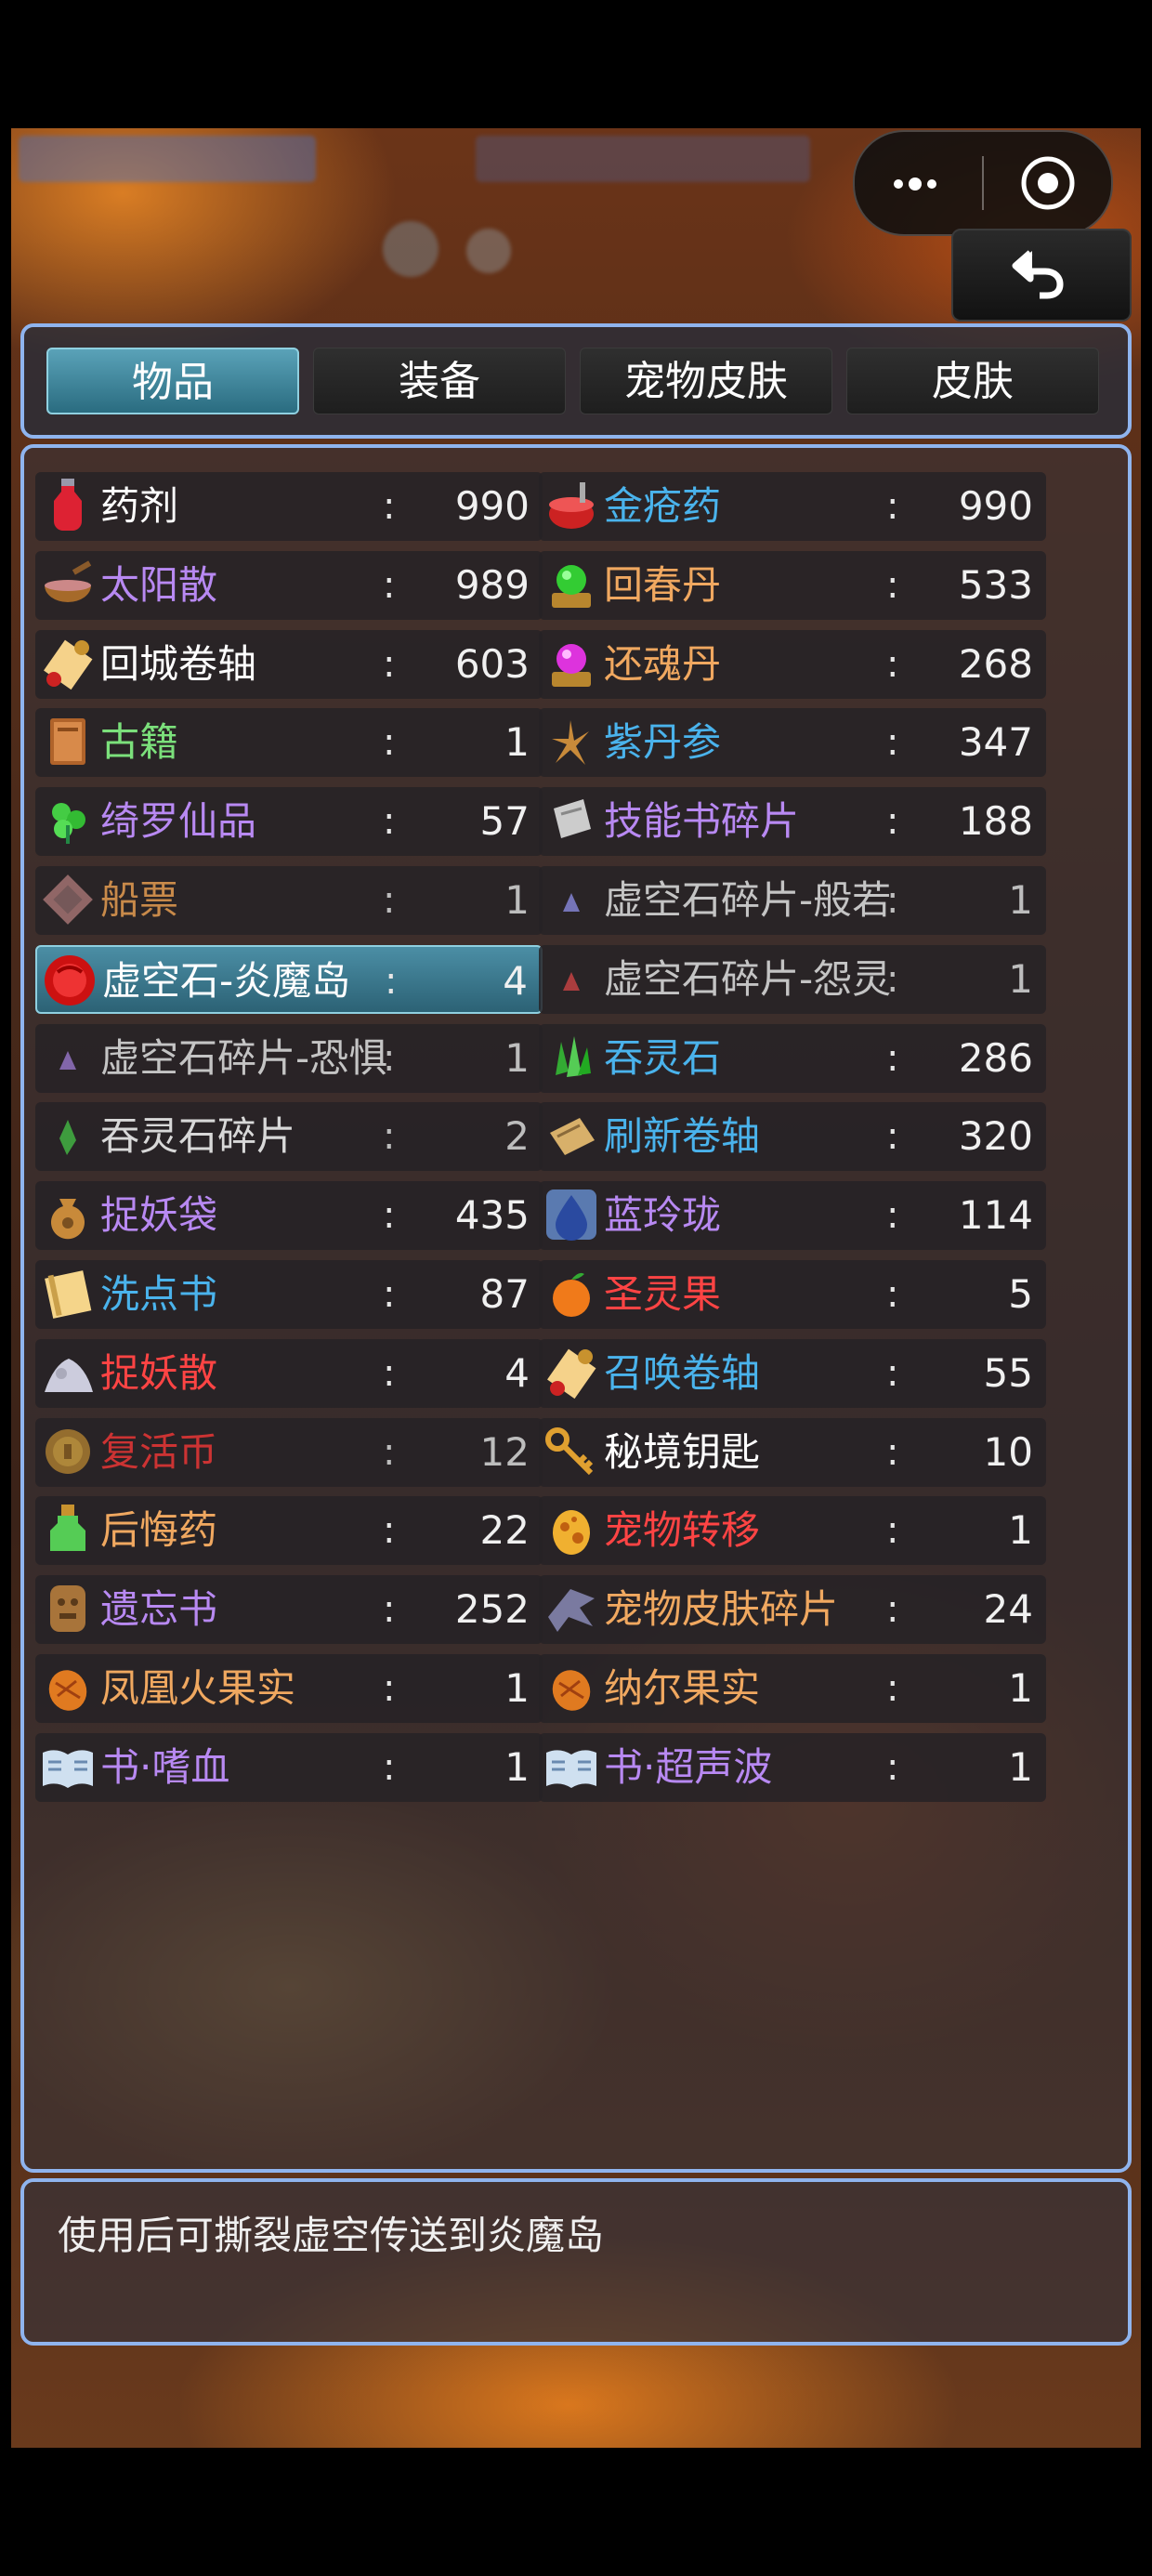 This screenshot has width=1152, height=2576. I want to click on inventory-slot: 虚空石碎片-般若: 1, so click(792, 900).